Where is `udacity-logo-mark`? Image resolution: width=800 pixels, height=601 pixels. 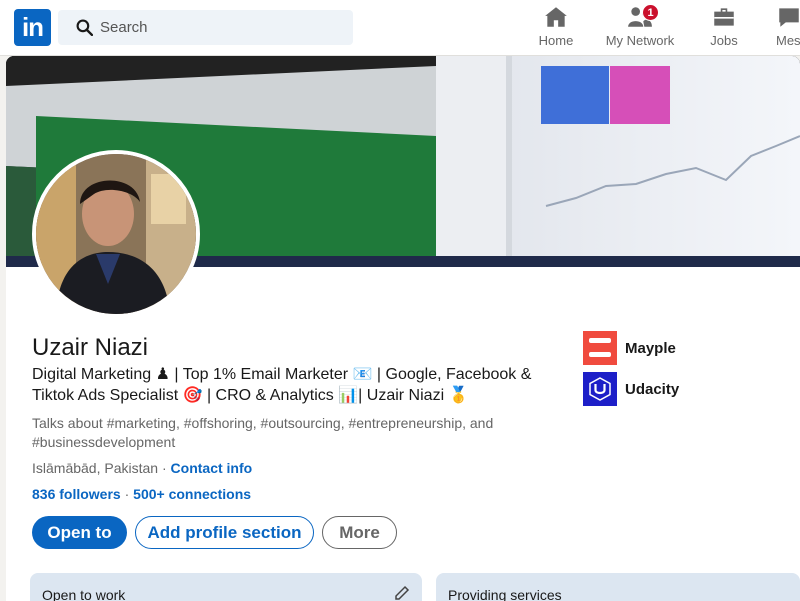 udacity-logo-mark is located at coordinates (600, 389).